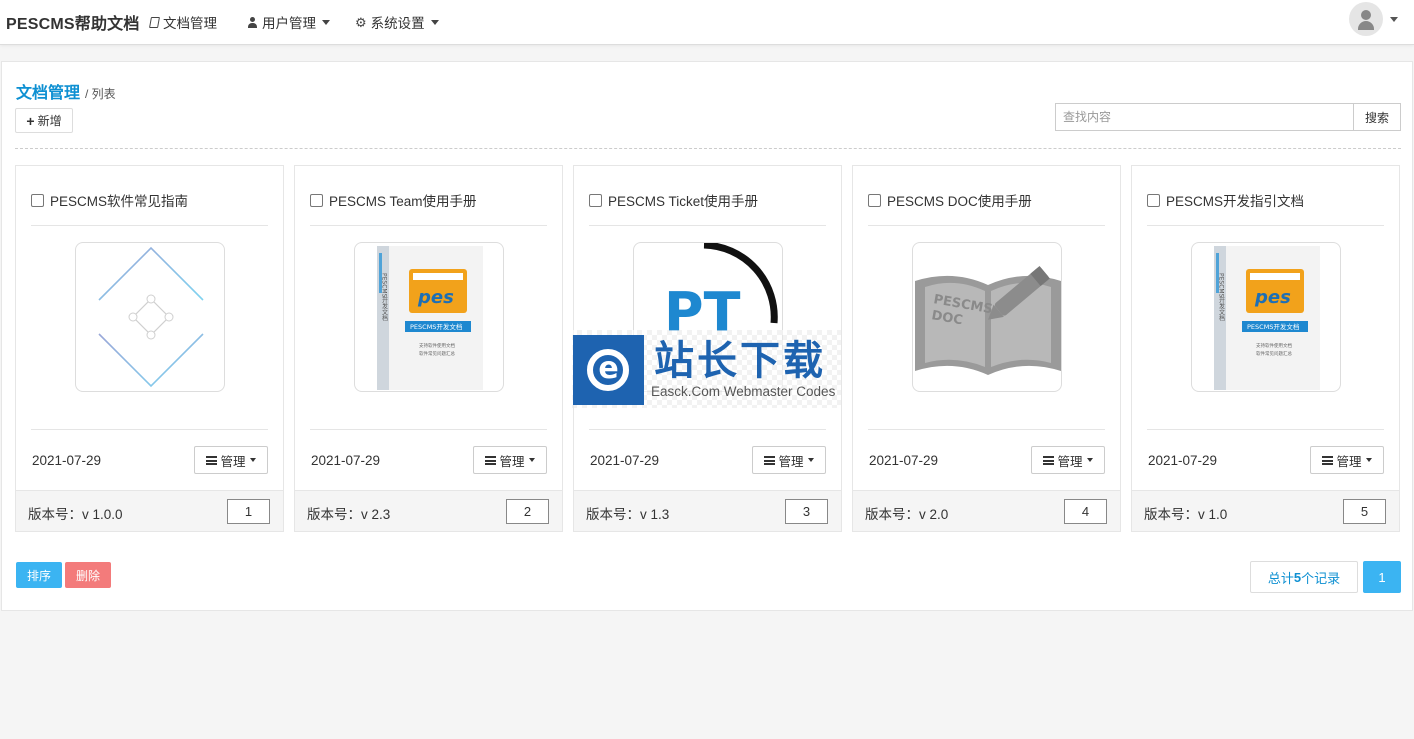 This screenshot has width=1414, height=739. I want to click on diamond-logo-icon, so click(151, 317).